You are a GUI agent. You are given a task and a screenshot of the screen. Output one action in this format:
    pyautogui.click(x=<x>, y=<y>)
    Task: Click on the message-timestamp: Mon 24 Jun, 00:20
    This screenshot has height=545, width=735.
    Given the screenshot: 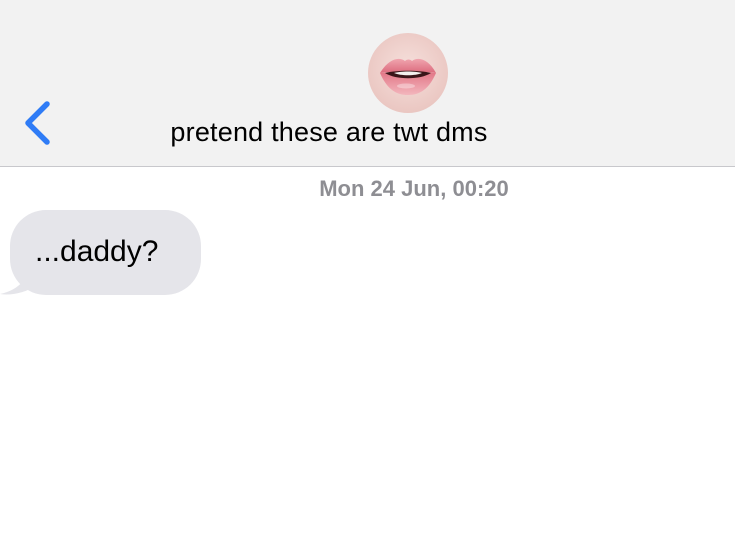 What is the action you would take?
    pyautogui.click(x=414, y=188)
    